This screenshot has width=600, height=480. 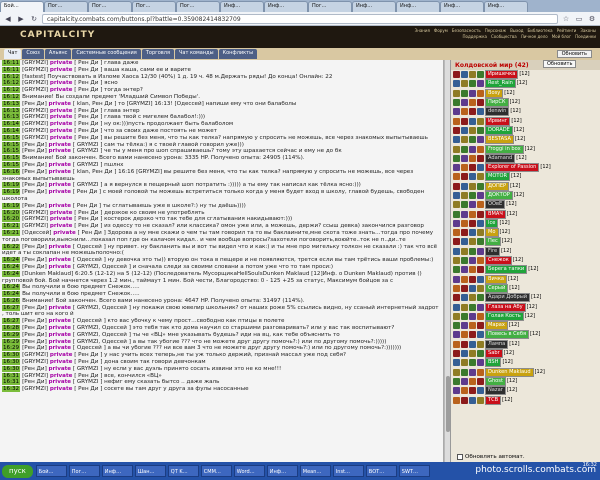 What do you see at coordinates (525, 270) in the screenshot?
I see `user-row: Берега тапки [12]` at bounding box center [525, 270].